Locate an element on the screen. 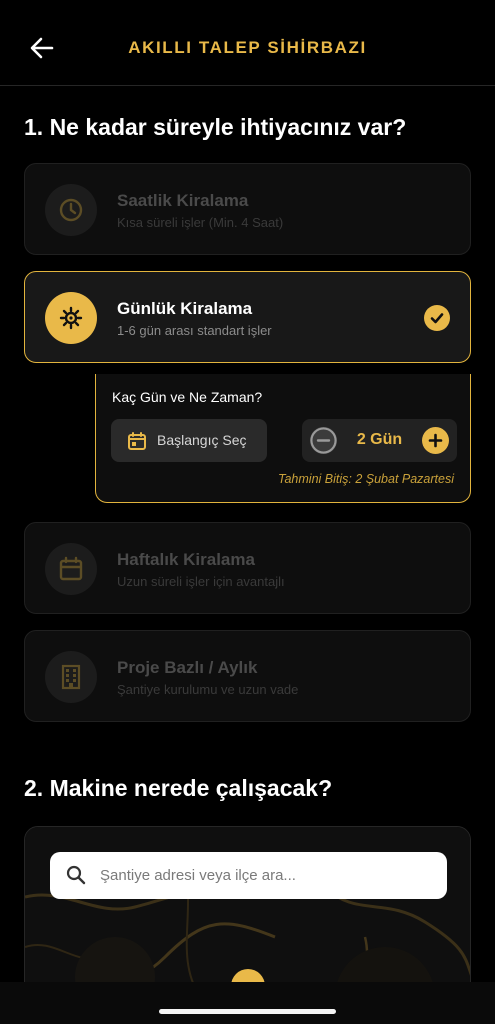  day-count-stepper: 2 Gün is located at coordinates (379, 440).